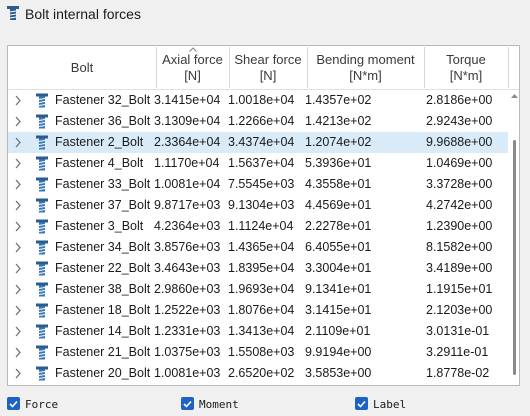 This screenshot has width=530, height=416. Describe the element at coordinates (103, 100) in the screenshot. I see `bolt-name-cell: Fastener 32_Bolt` at that location.